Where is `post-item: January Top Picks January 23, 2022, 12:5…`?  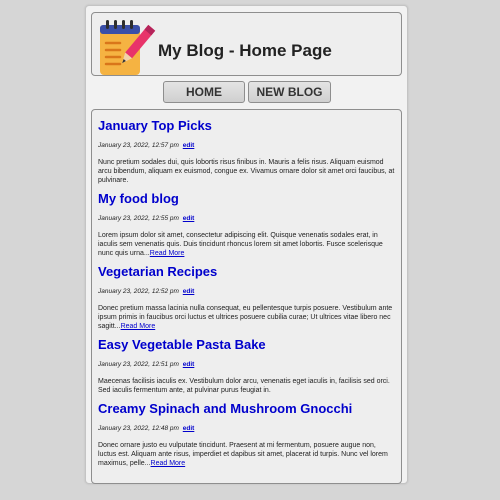
post-item: January Top Picks January 23, 2022, 12:5… is located at coordinates (246, 151).